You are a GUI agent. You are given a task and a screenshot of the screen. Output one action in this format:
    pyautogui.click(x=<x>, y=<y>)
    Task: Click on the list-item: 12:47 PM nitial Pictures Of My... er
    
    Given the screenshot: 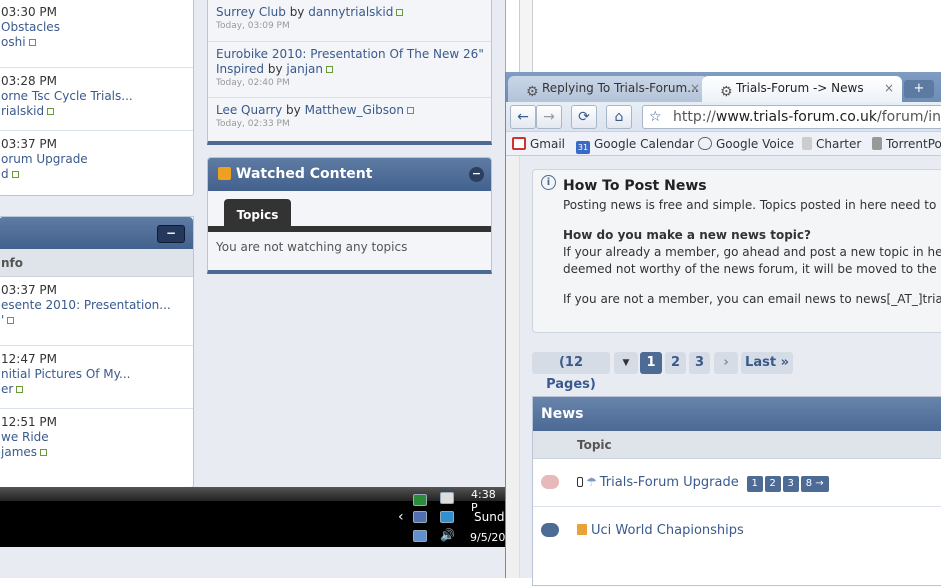 What is the action you would take?
    pyautogui.click(x=96, y=377)
    